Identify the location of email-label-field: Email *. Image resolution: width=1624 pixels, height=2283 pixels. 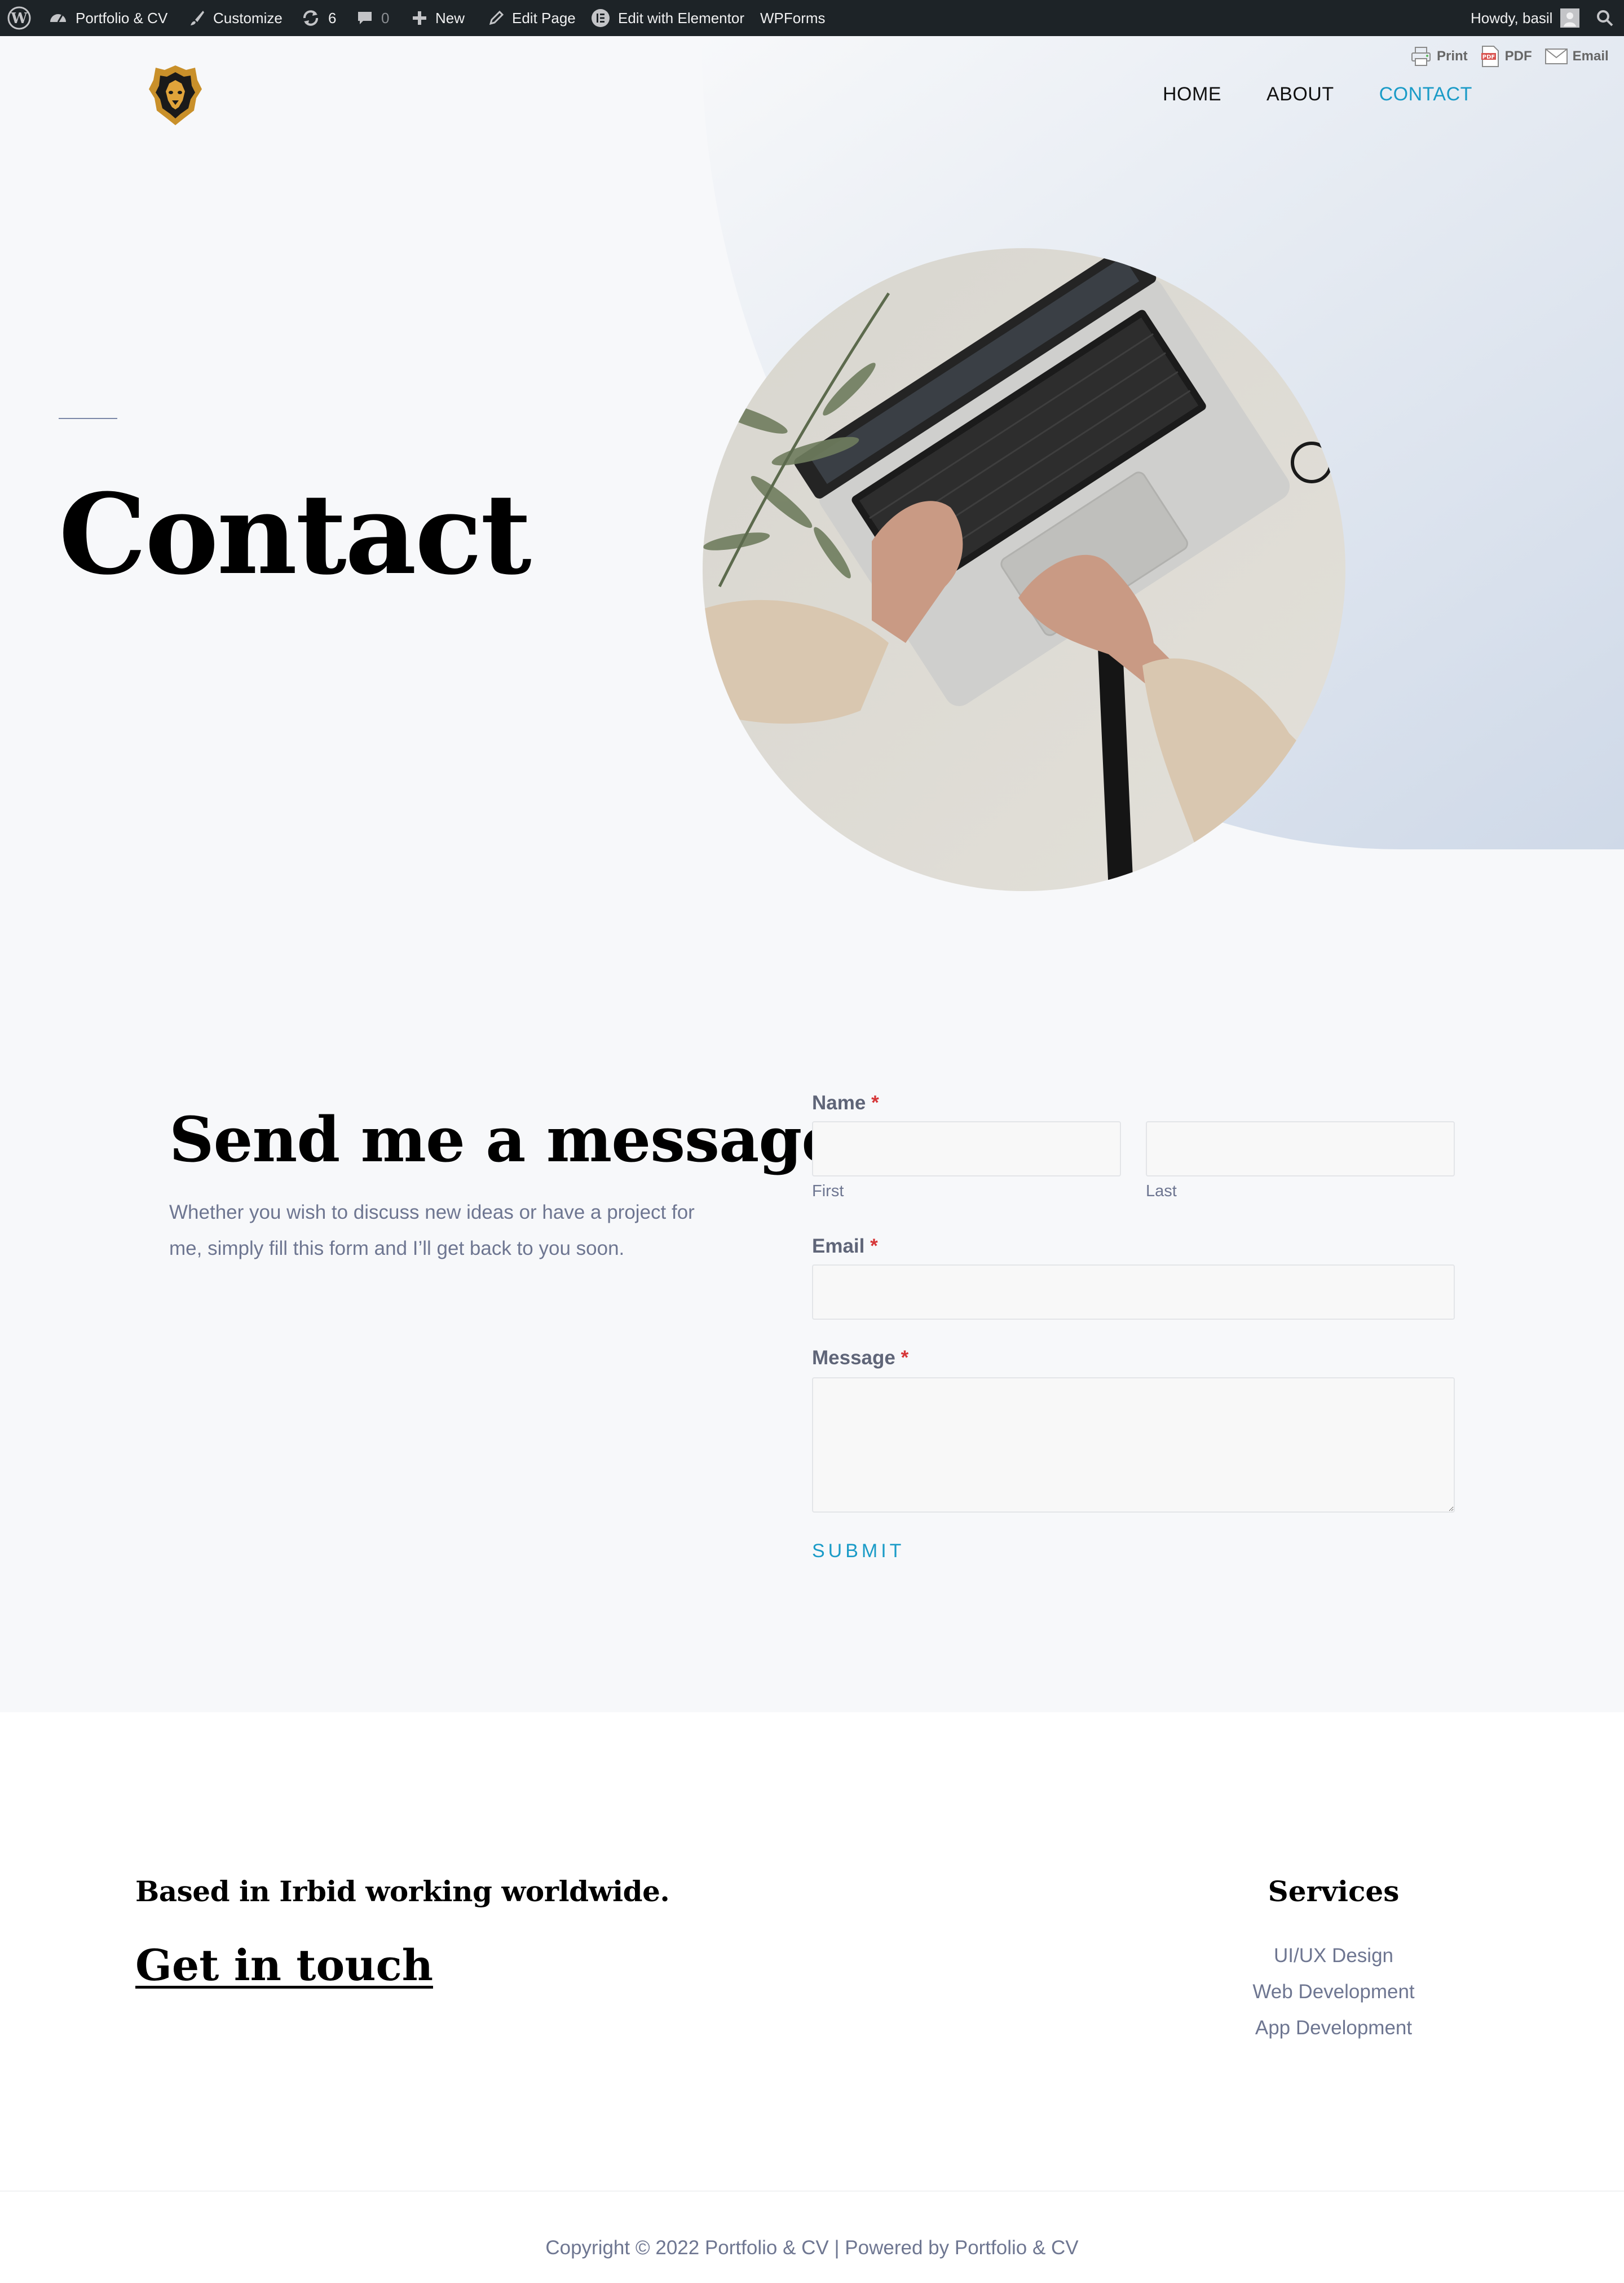
(845, 1246).